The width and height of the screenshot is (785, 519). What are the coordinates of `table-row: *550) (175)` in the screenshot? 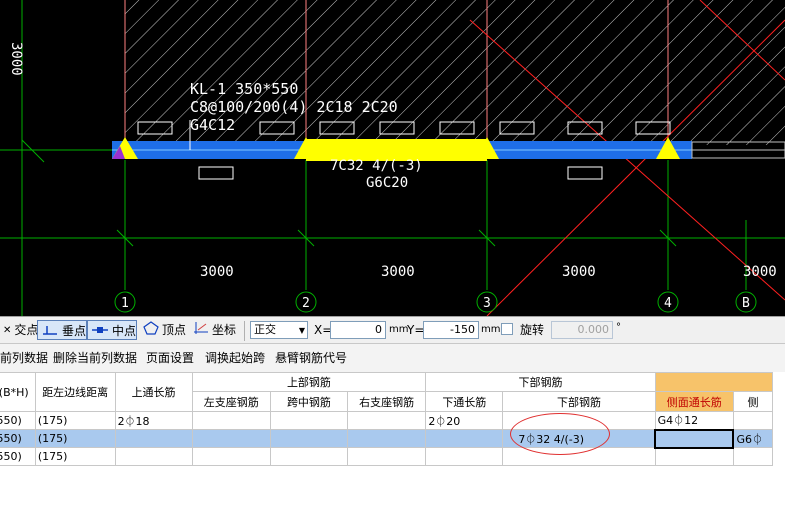 It's located at (387, 456).